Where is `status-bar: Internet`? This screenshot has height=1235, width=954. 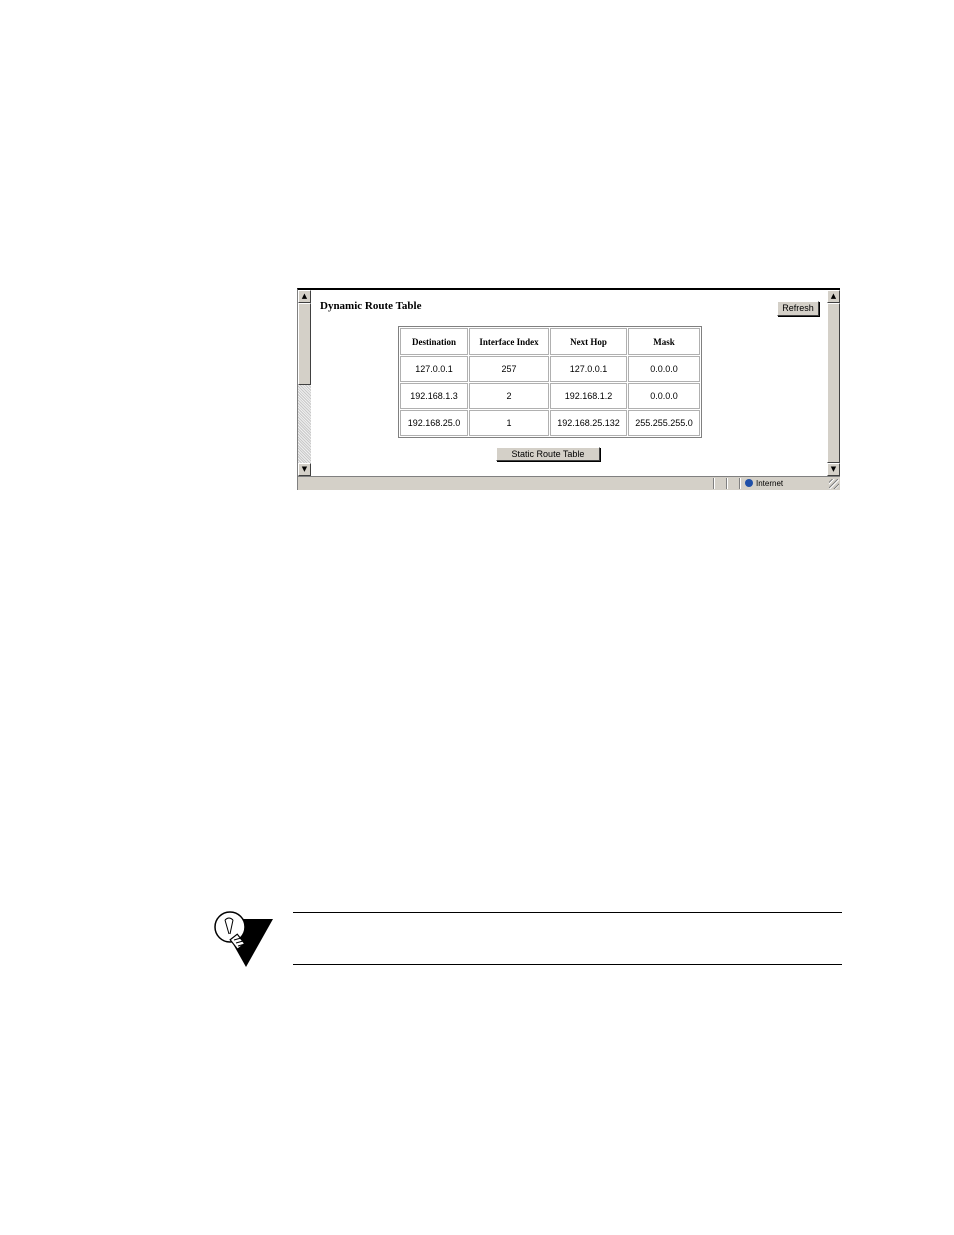
status-bar: Internet is located at coordinates (569, 483).